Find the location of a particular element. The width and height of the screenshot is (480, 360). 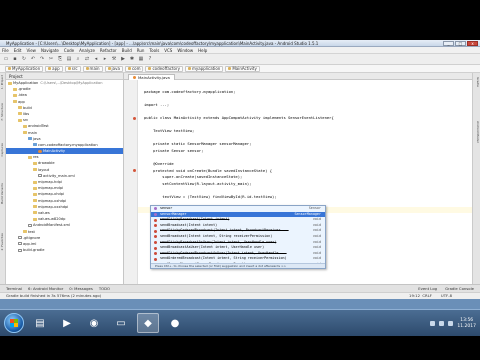

cut-icon: ✂ is located at coordinates (51, 59).